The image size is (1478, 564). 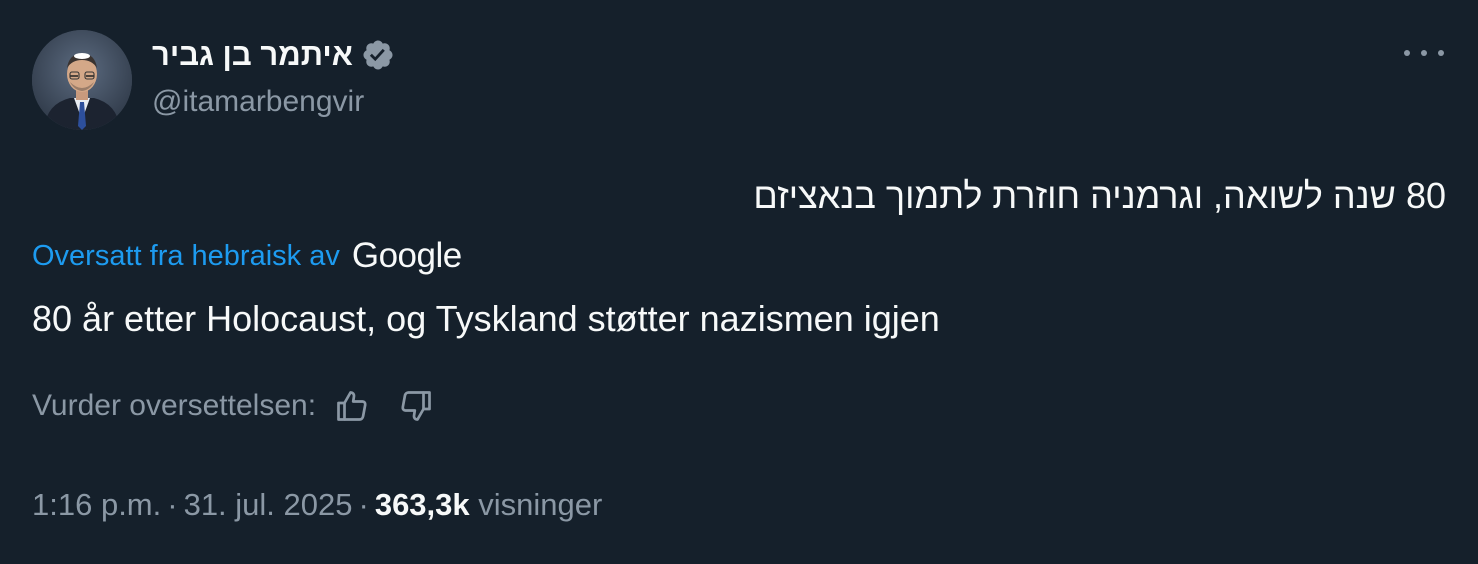 I want to click on more-options-icon, so click(x=1424, y=53).